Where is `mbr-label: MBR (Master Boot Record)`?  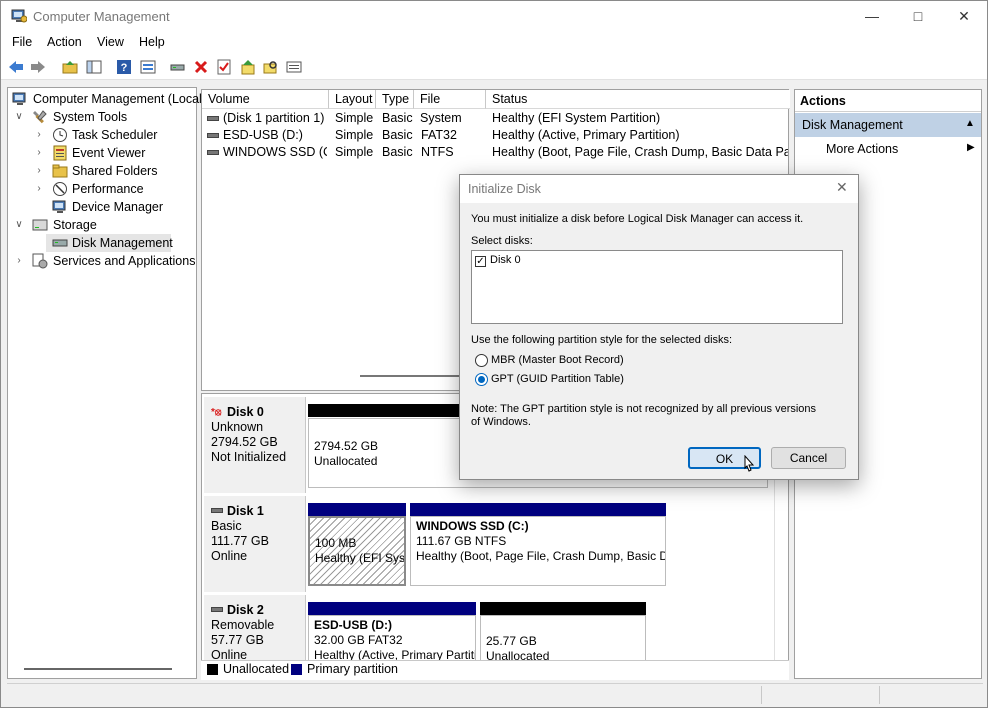 mbr-label: MBR (Master Boot Record) is located at coordinates (557, 360).